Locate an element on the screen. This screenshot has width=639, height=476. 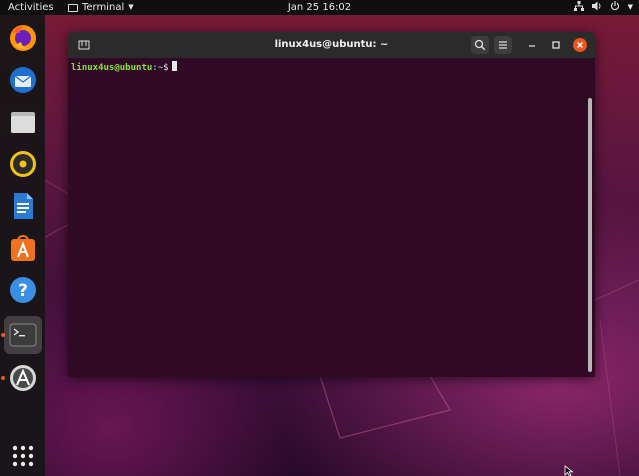
close-icon is located at coordinates (580, 45).